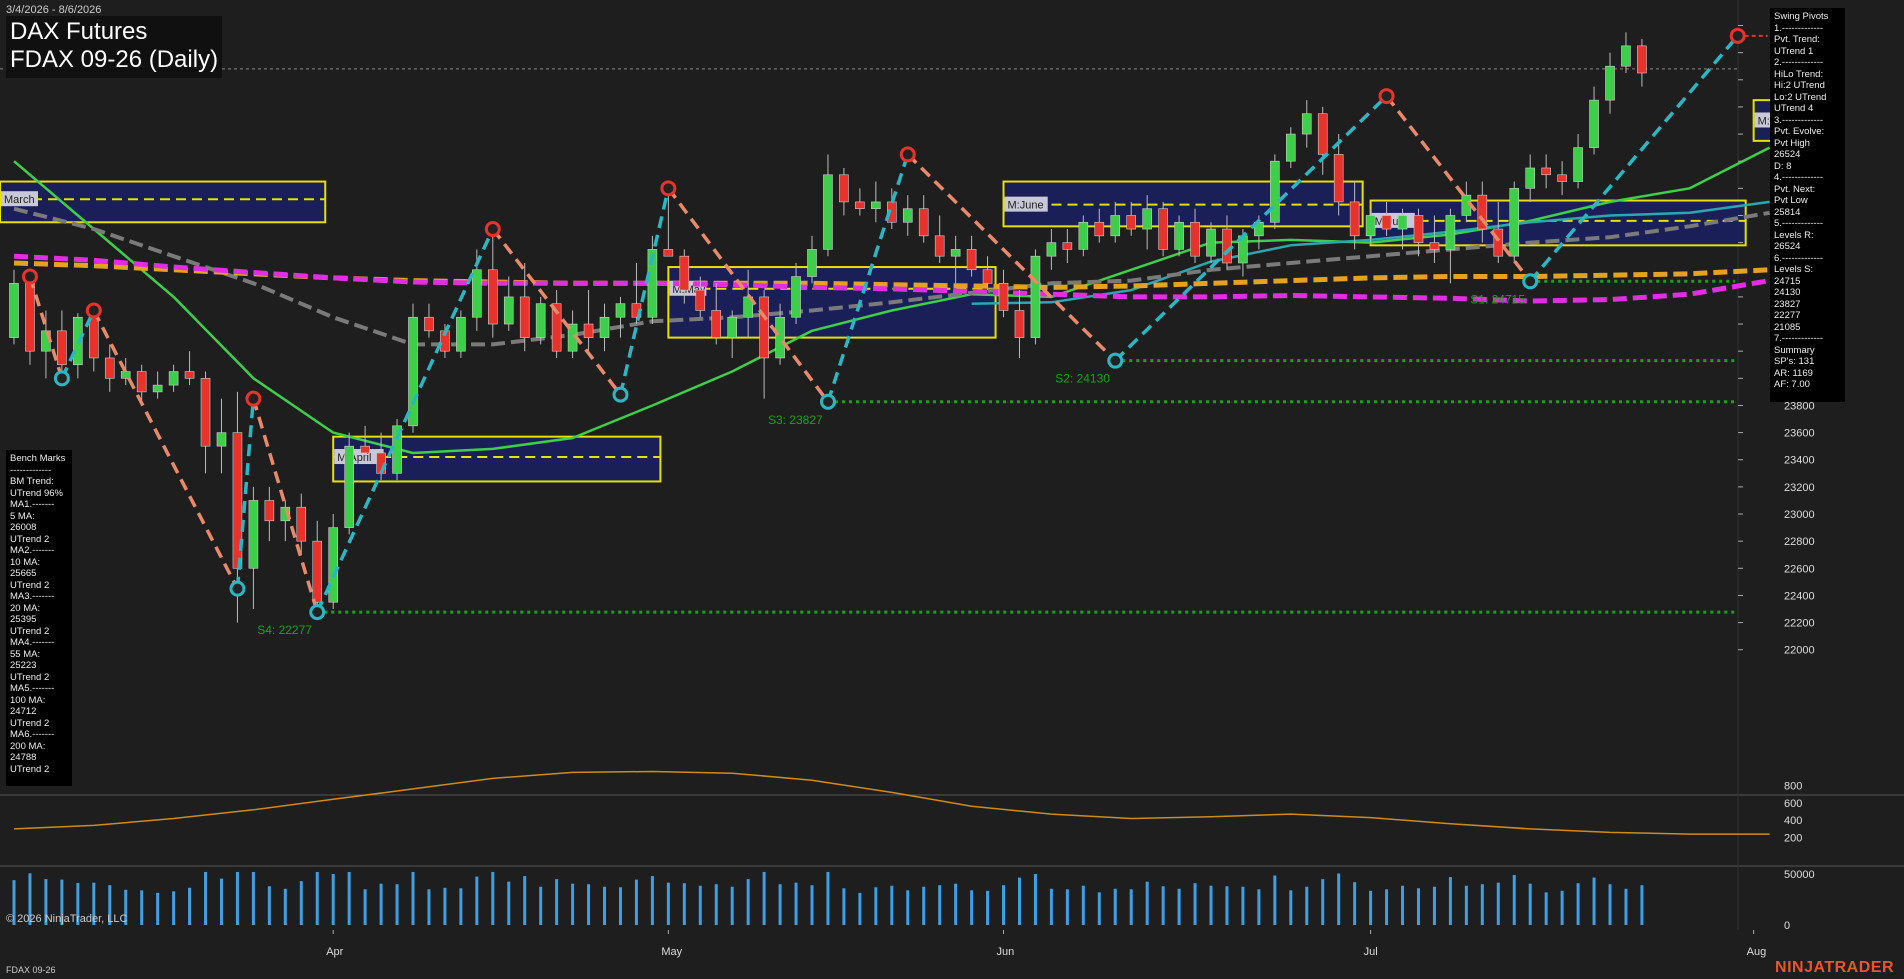  I want to click on benchmarks-line: MA3.-------, so click(32, 596).